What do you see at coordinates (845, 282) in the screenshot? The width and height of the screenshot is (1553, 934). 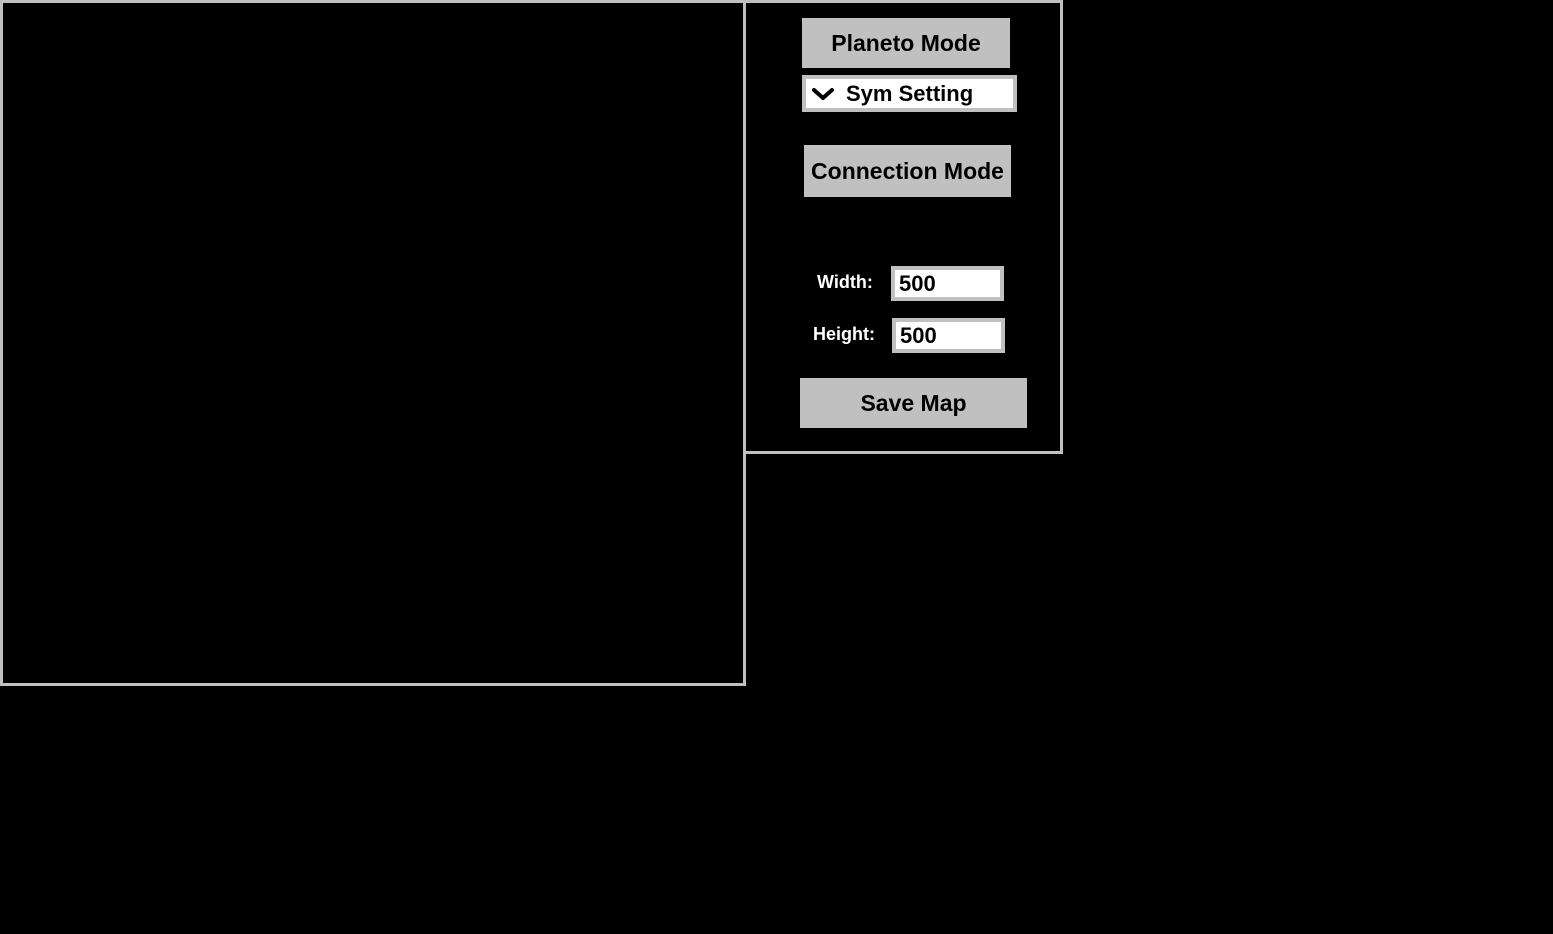 I see `width-label: Width:` at bounding box center [845, 282].